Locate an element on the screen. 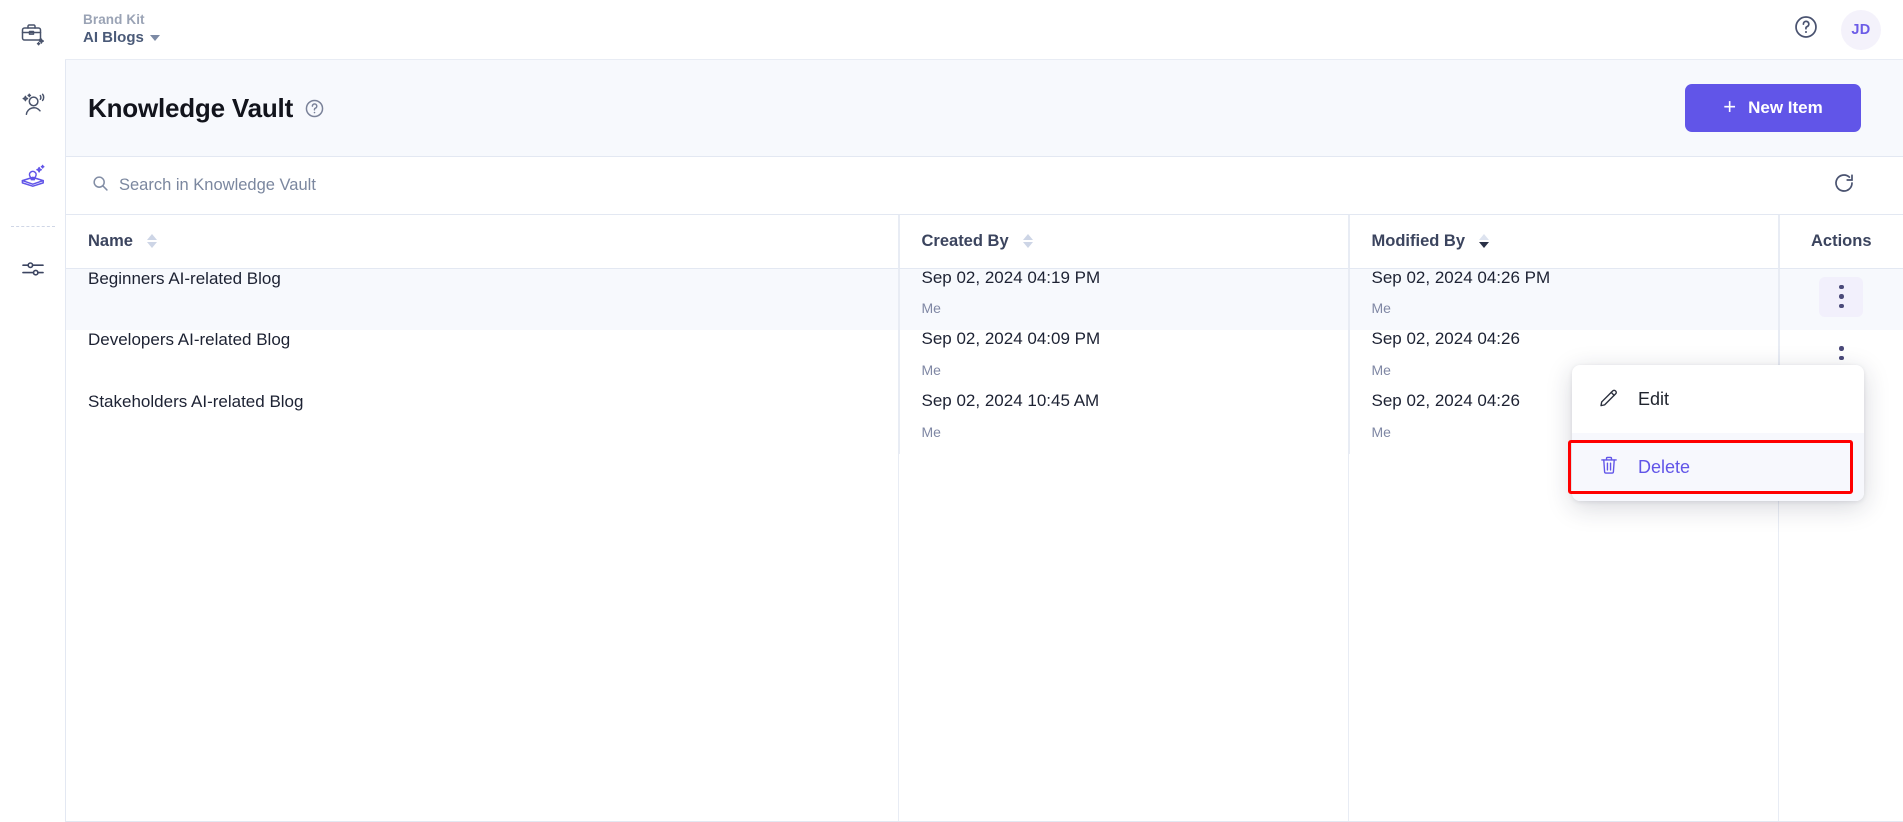 Image resolution: width=1903 pixels, height=822 pixels. cell-name: Developers AI-related Blog is located at coordinates (189, 339).